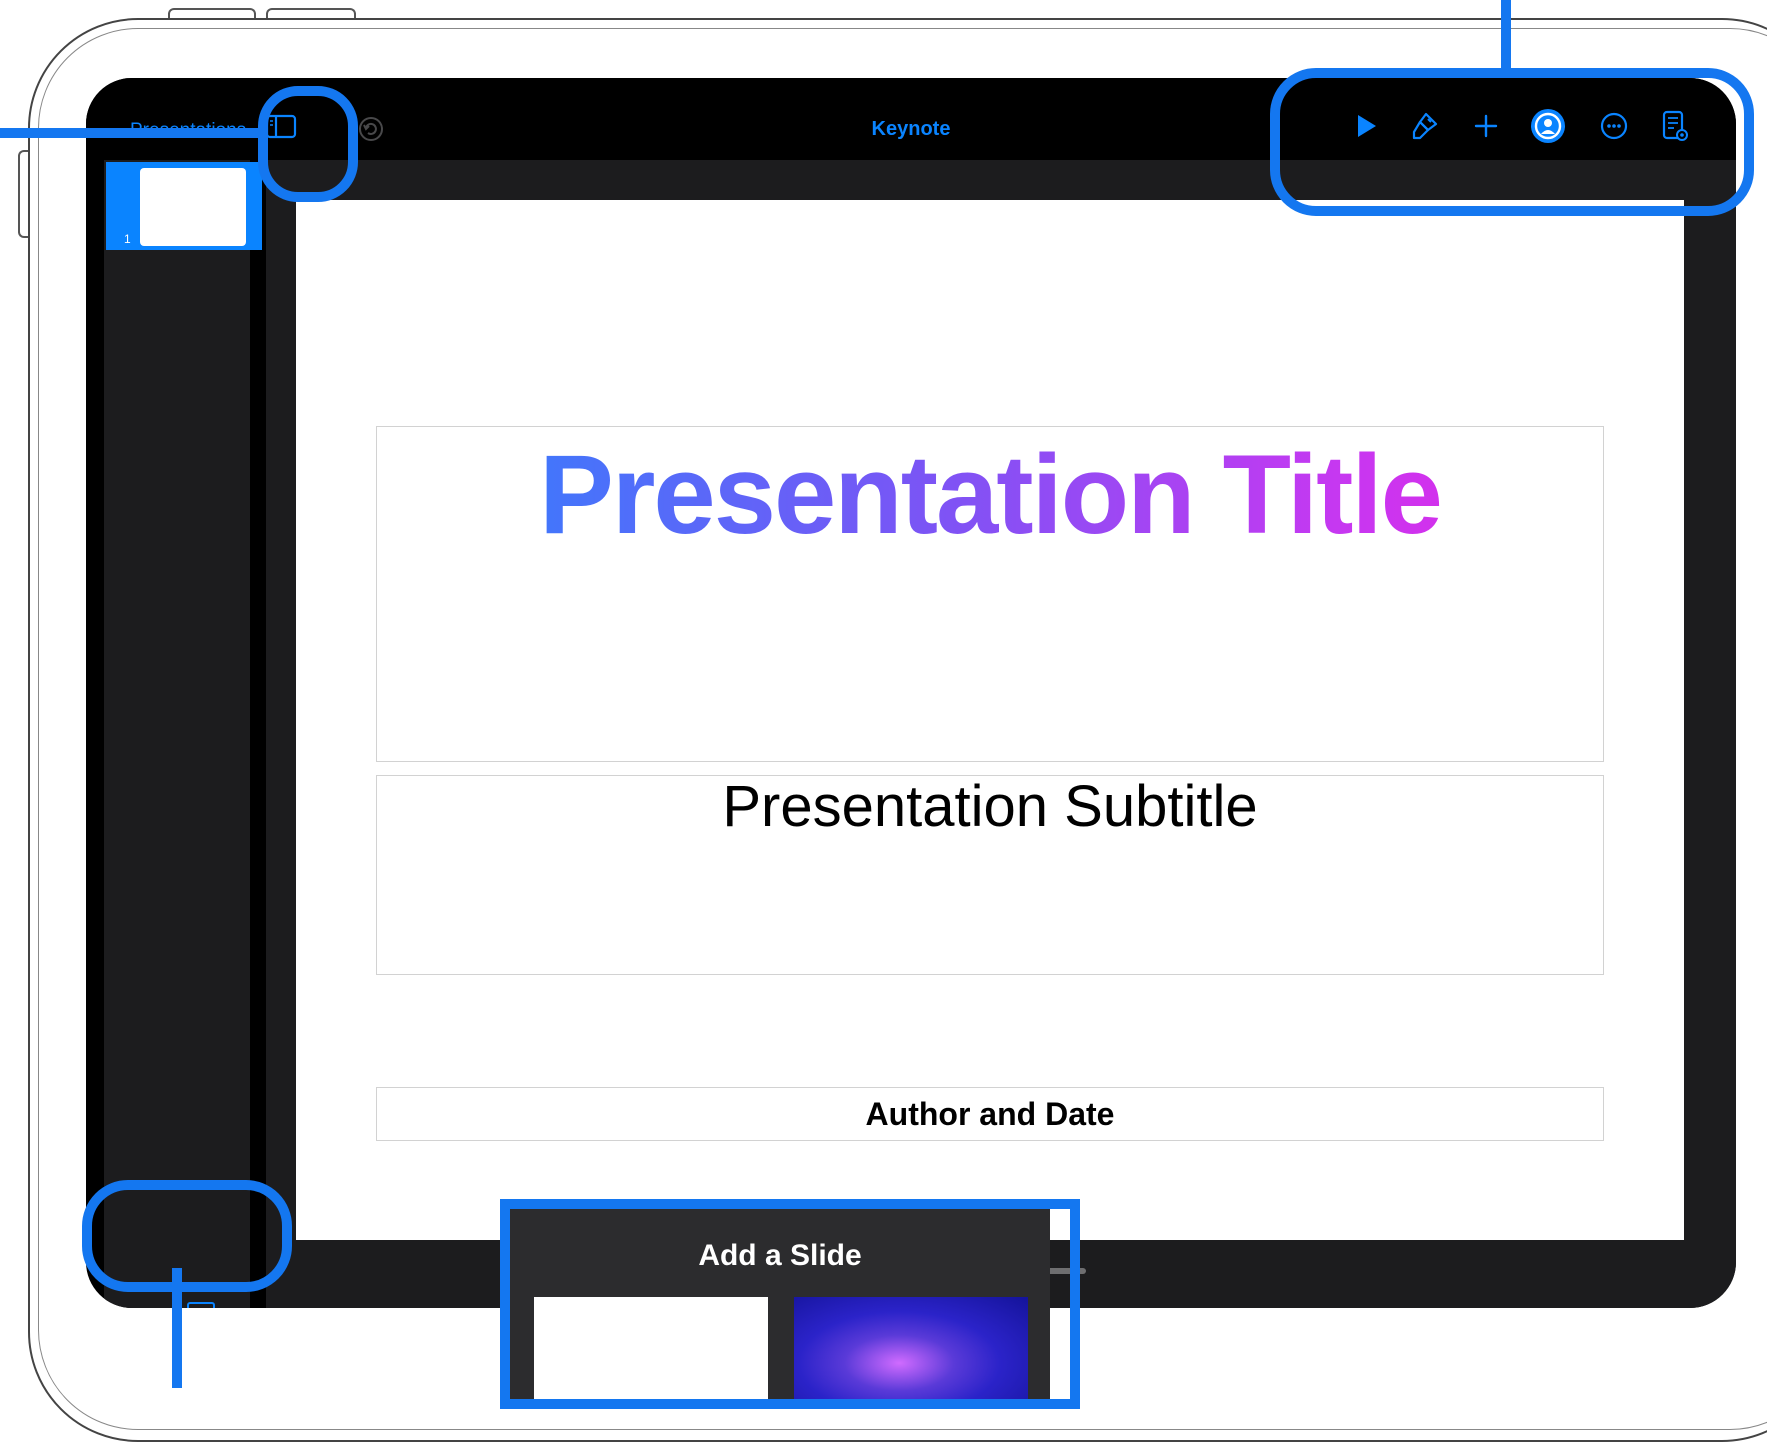  Describe the element at coordinates (1512, 142) in the screenshot. I see `toolbar-highlight` at that location.